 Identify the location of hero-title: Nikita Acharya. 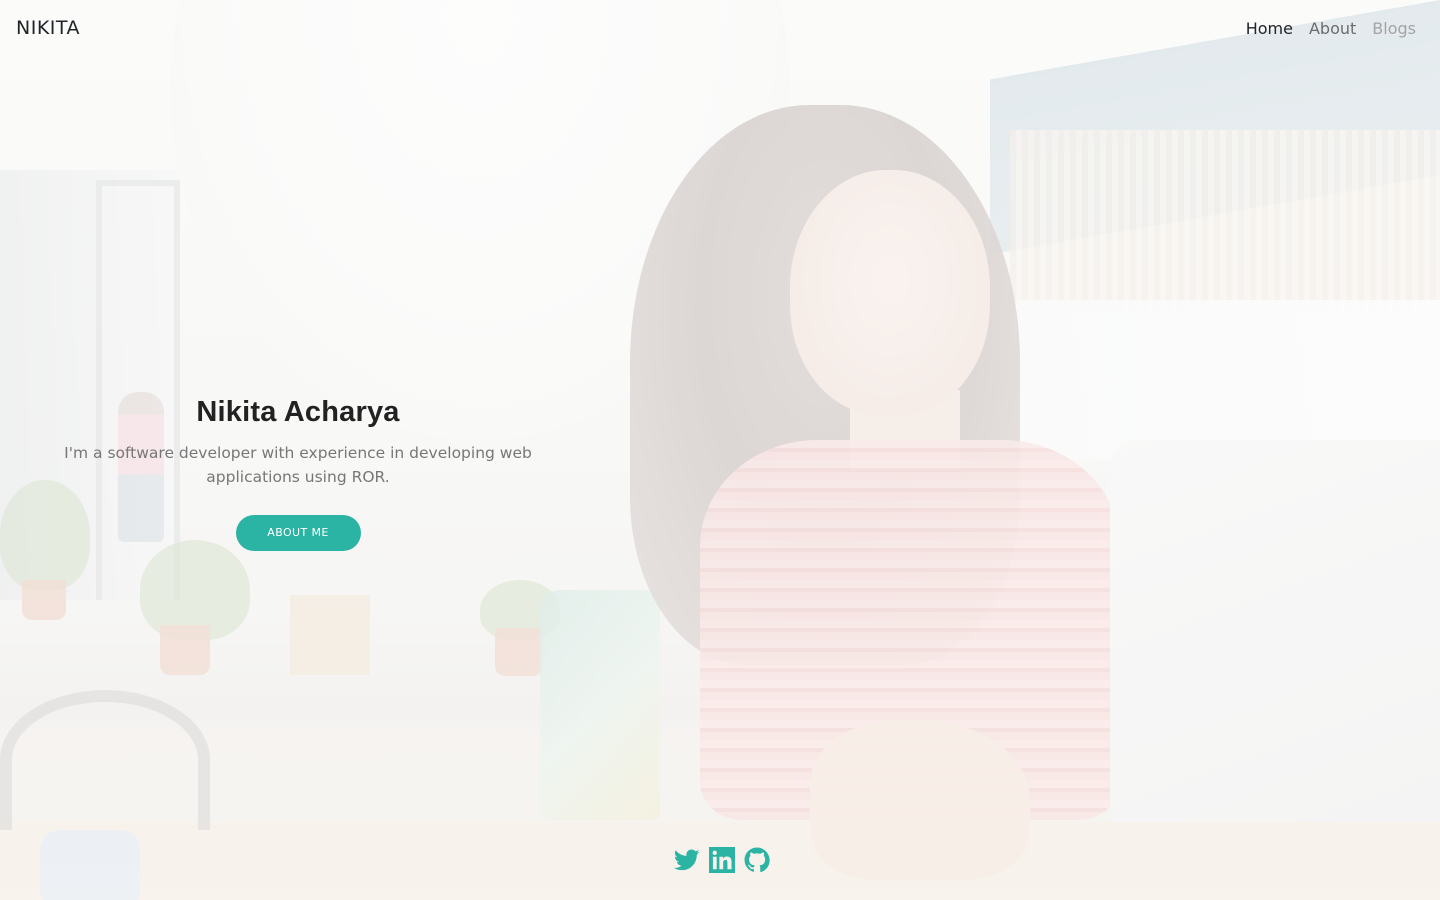
(298, 412).